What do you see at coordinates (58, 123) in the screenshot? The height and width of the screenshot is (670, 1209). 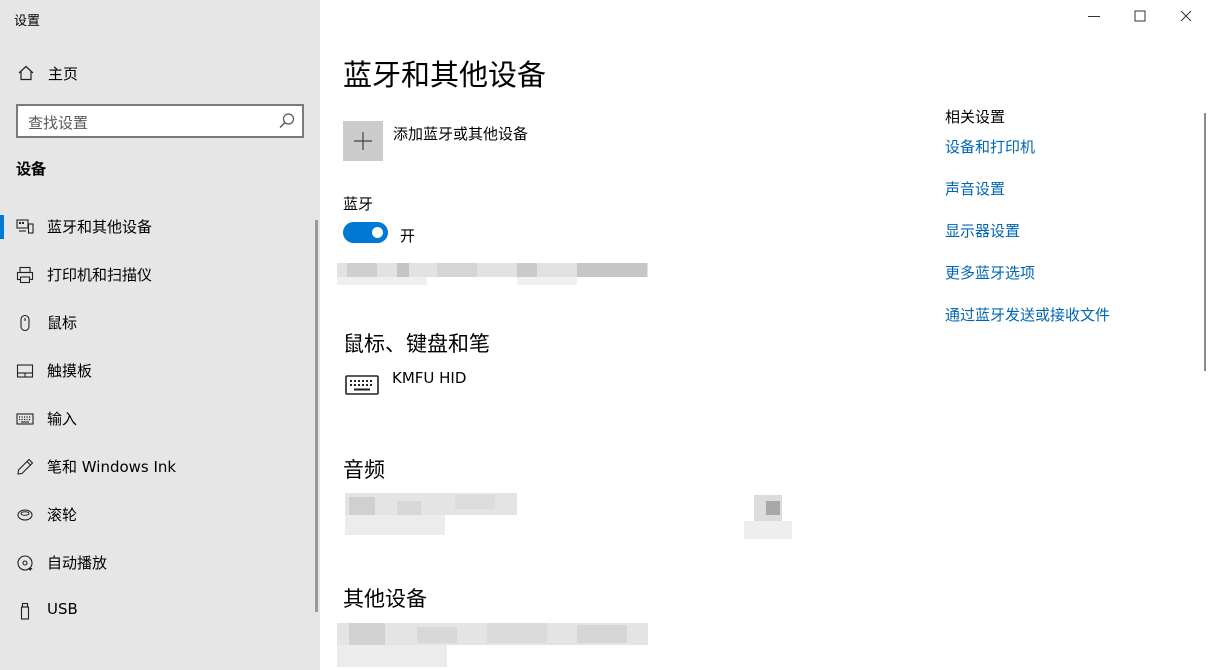 I see `search-placeholder: 查找设置` at bounding box center [58, 123].